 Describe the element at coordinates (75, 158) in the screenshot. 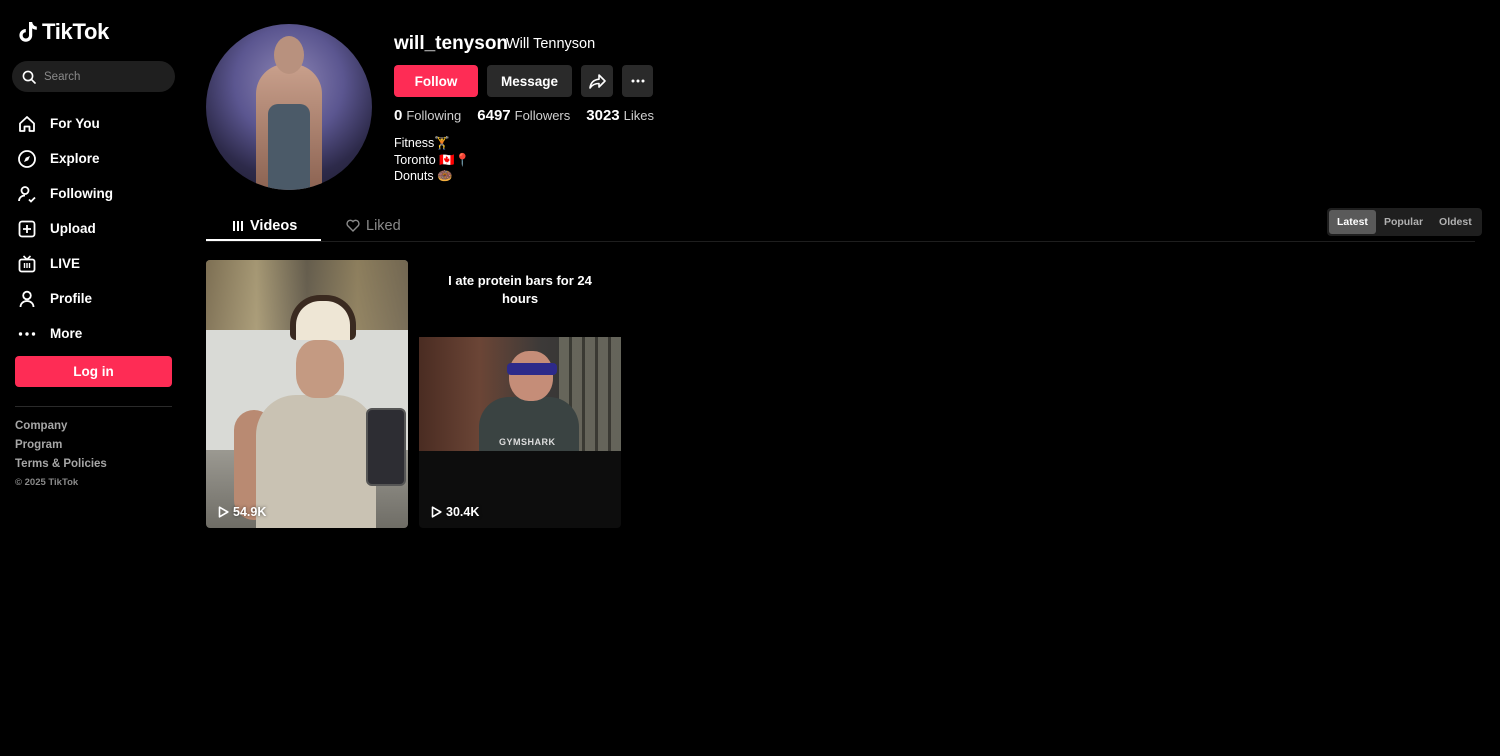

I see `sidebar-item-label: Explore` at that location.